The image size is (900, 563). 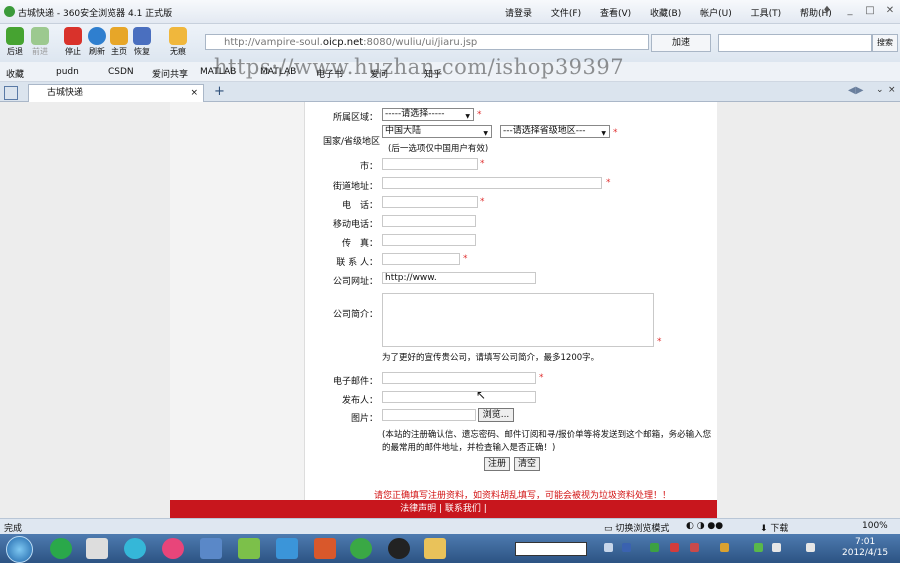 I want to click on tab-gucheng: 古城快递 ×, so click(x=116, y=93).